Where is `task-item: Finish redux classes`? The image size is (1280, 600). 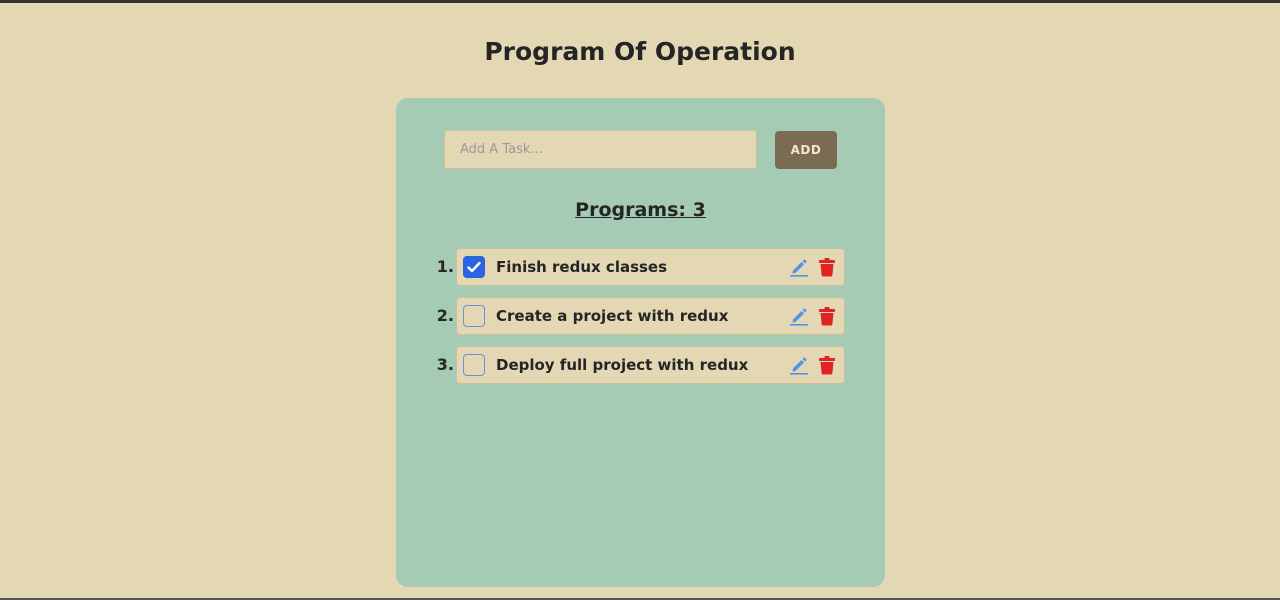 task-item: Finish redux classes is located at coordinates (650, 267).